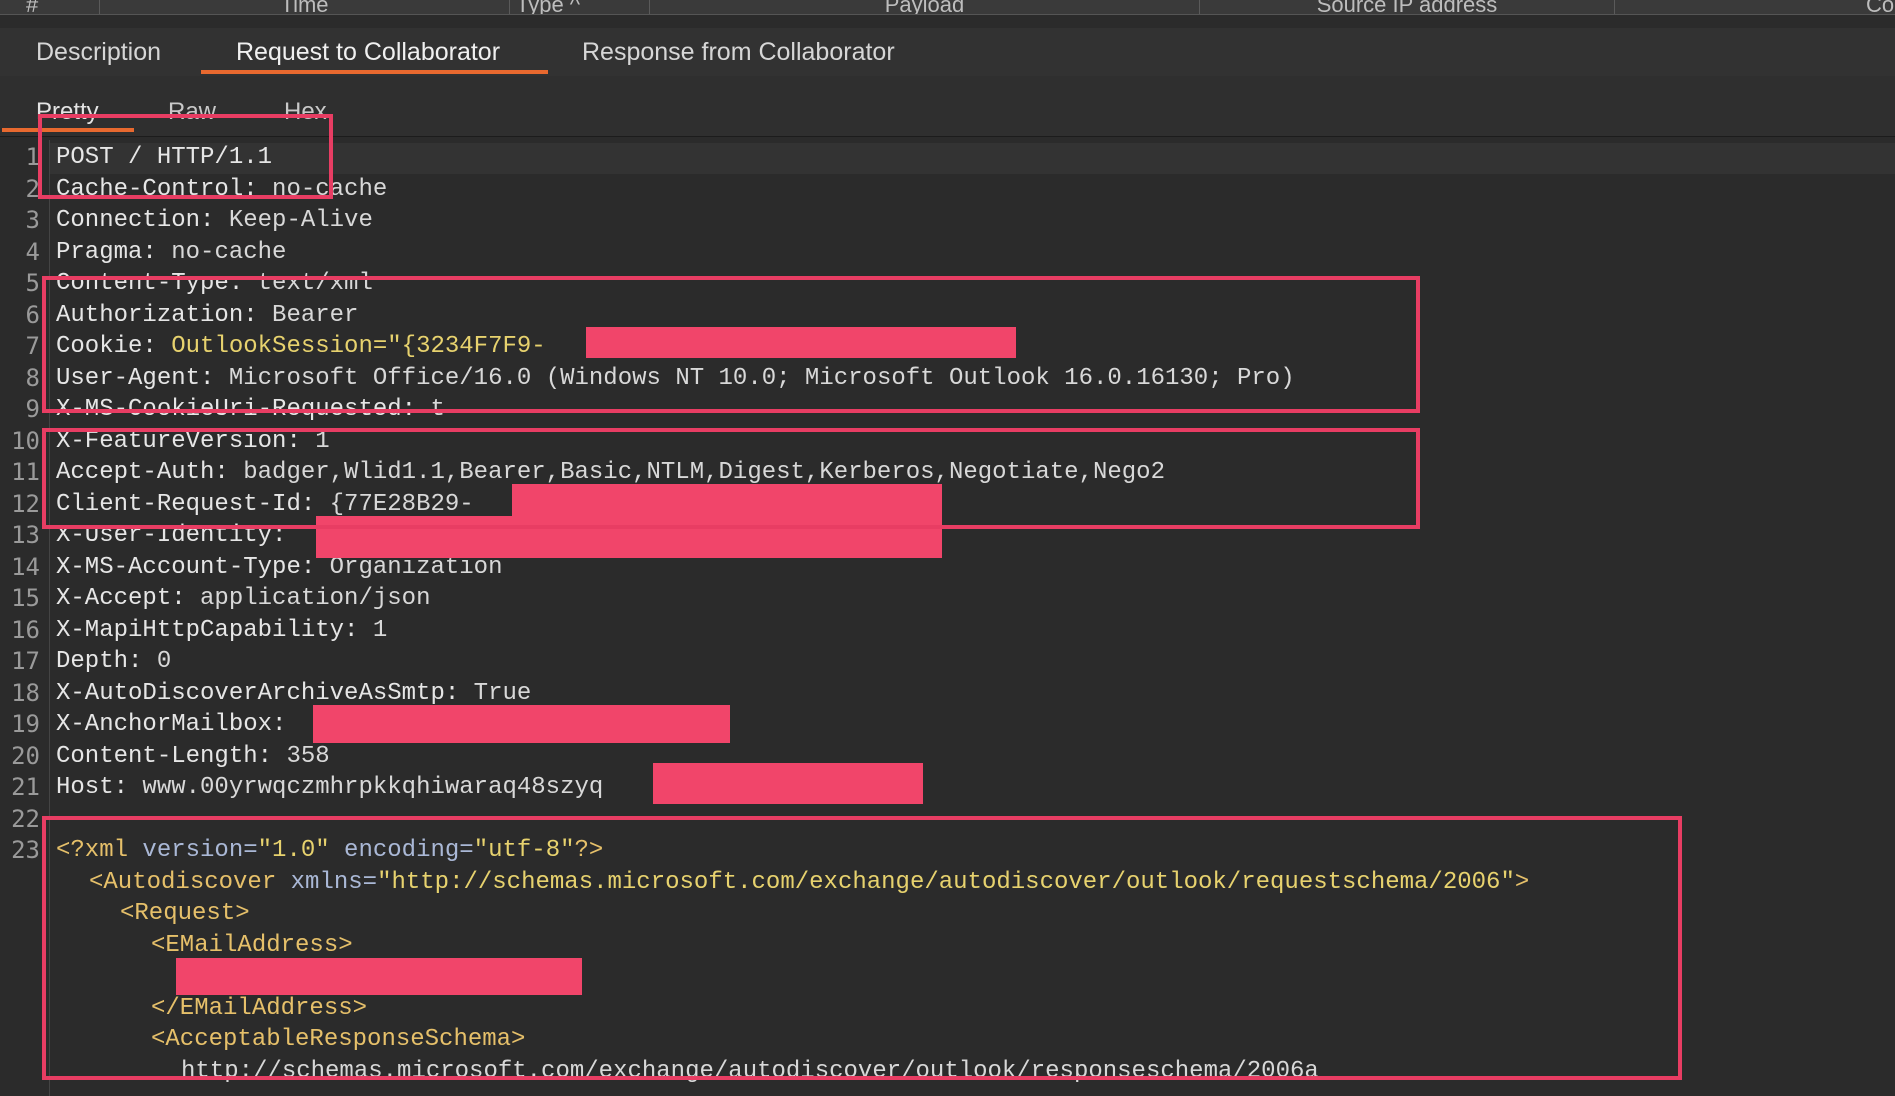  Describe the element at coordinates (258, 693) in the screenshot. I see `header-name: X-AutoDiscoverArchiveAsSmtp:` at that location.